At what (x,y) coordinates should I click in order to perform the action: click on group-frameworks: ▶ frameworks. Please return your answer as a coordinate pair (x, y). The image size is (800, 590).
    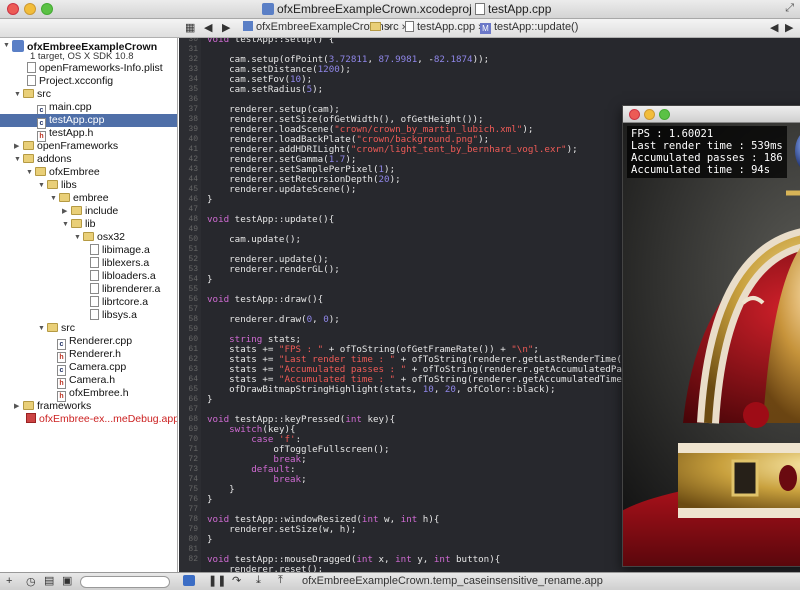
    Looking at the image, I should click on (52, 406).